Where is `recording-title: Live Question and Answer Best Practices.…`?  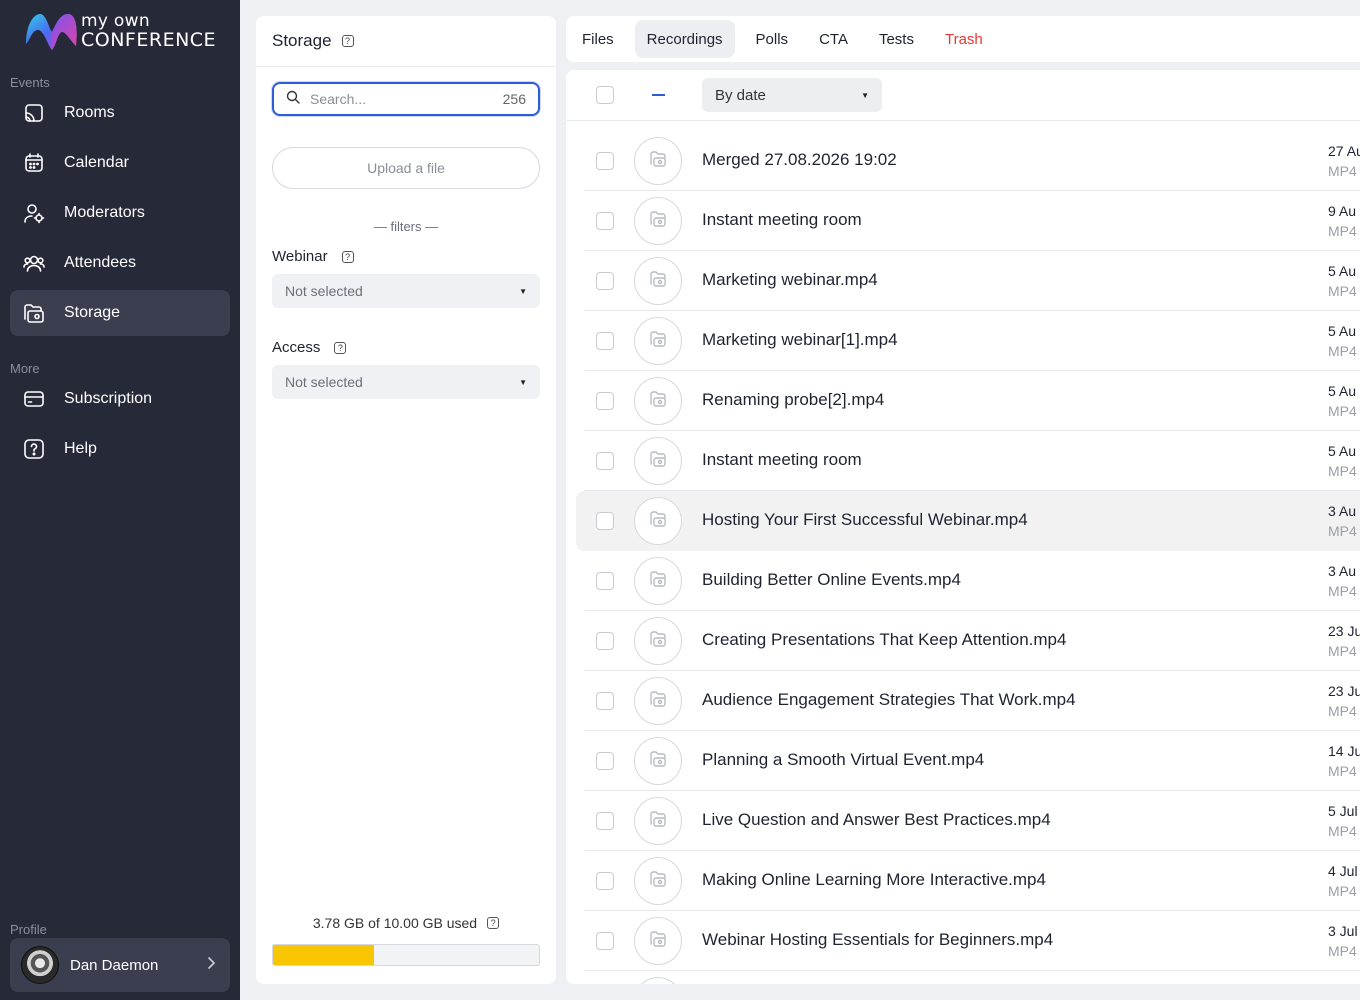
recording-title: Live Question and Answer Best Practices.… is located at coordinates (876, 820).